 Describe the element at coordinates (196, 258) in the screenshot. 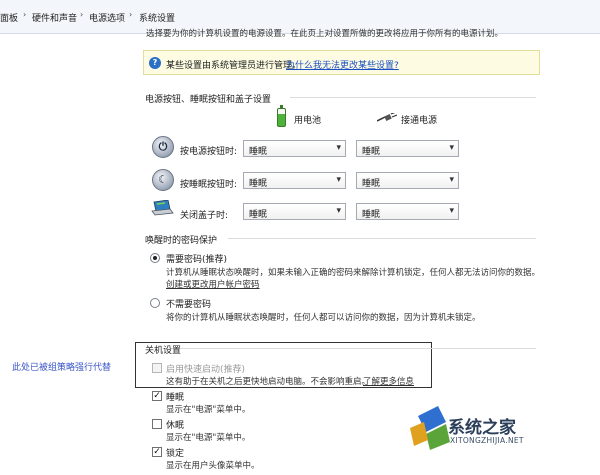

I see `require-password-title: 需要密码(推荐)` at that location.